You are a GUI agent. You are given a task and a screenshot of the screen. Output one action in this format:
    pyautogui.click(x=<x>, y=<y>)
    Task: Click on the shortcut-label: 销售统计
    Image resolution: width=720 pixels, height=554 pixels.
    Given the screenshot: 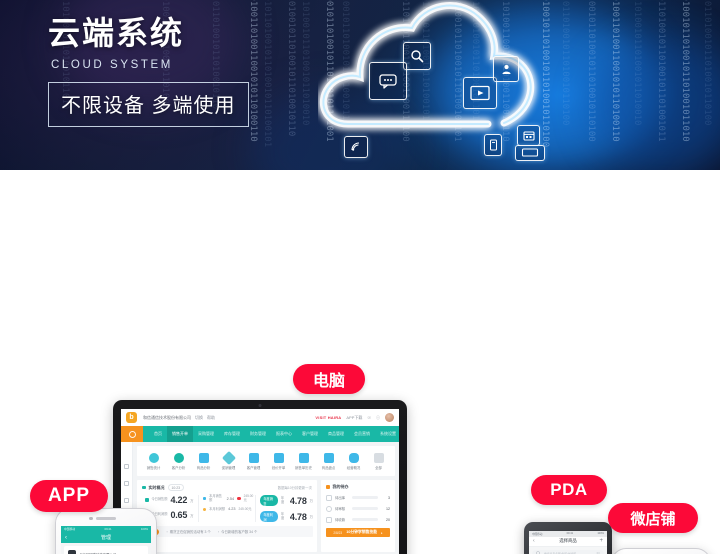 What is the action you would take?
    pyautogui.click(x=153, y=467)
    